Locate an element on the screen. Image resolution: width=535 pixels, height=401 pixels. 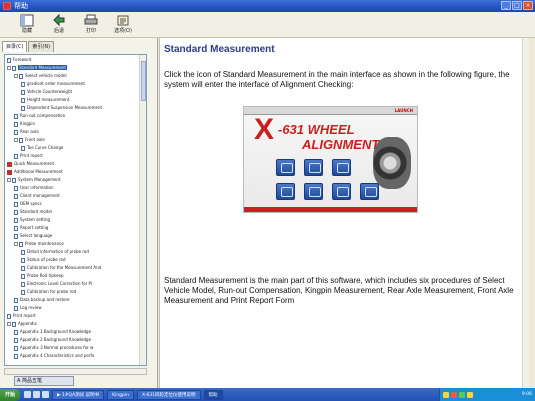
tree-item: Calibration for the Measurement And is located at coordinates (61, 268).